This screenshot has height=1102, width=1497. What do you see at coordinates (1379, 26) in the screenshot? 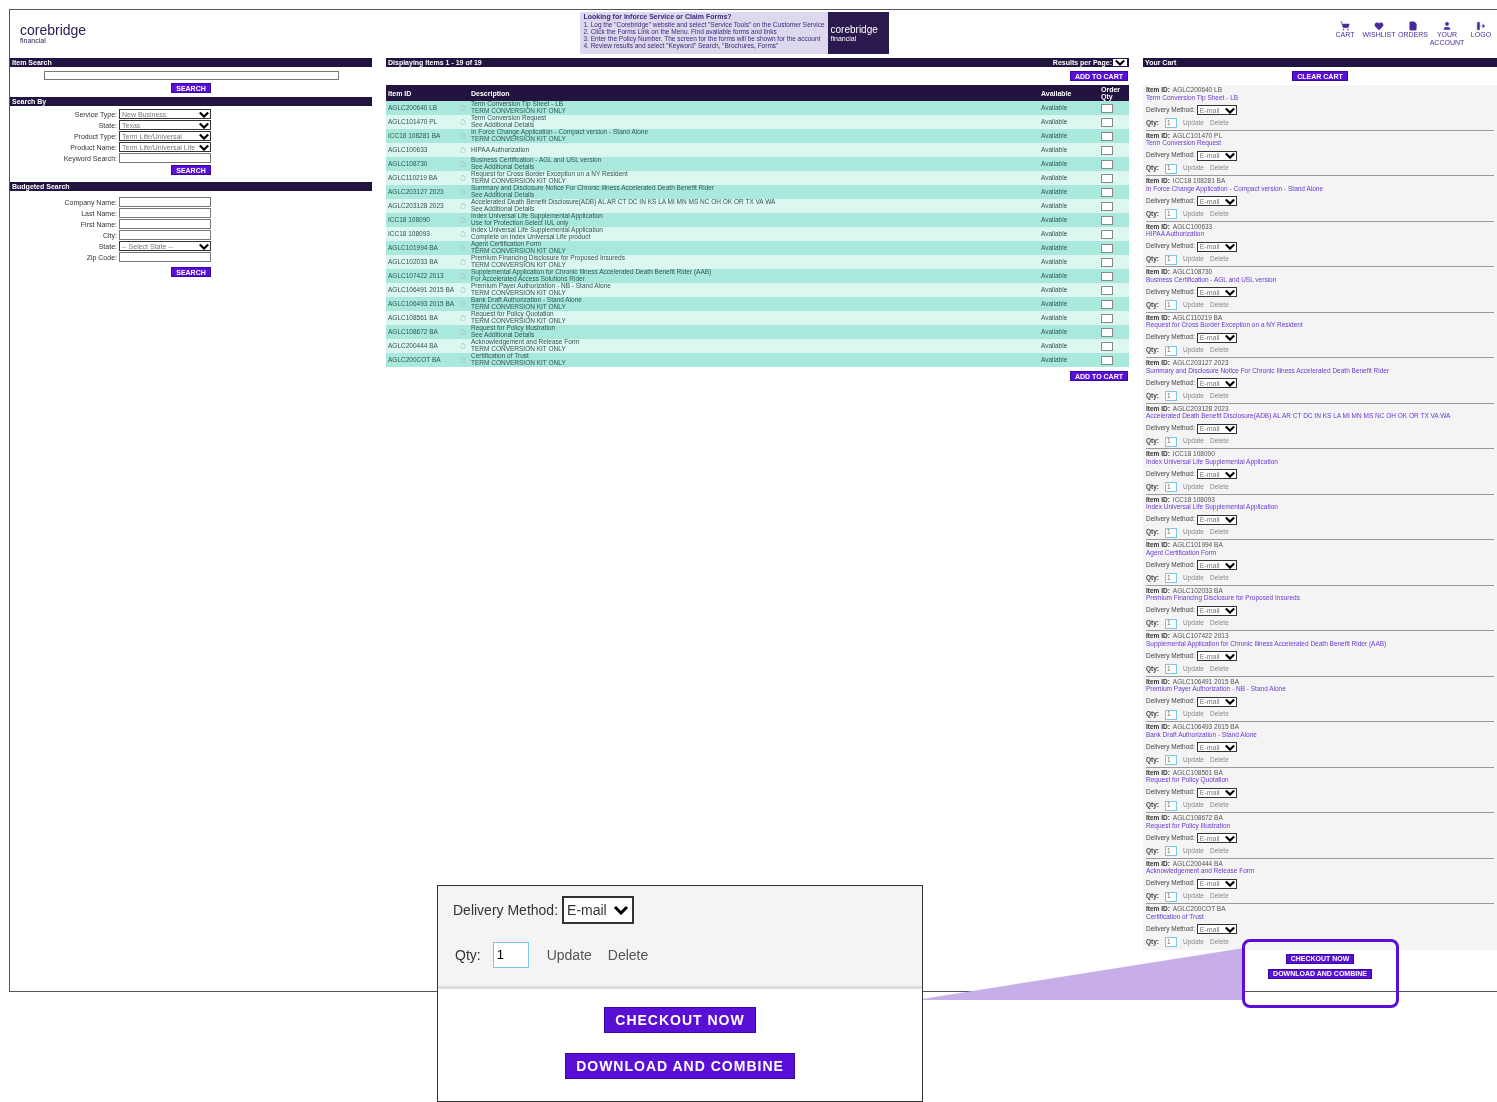
I see `wishlist-icon` at bounding box center [1379, 26].